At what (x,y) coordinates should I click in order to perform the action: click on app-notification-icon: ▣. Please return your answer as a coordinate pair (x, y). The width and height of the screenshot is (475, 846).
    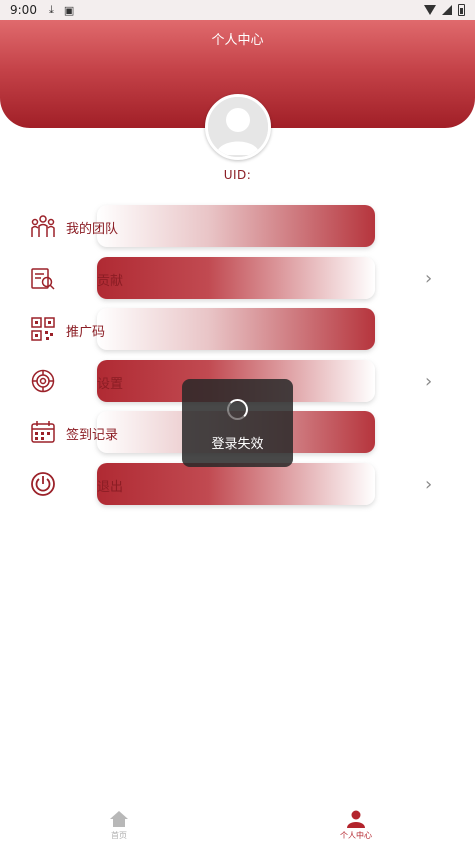
    Looking at the image, I should click on (69, 10).